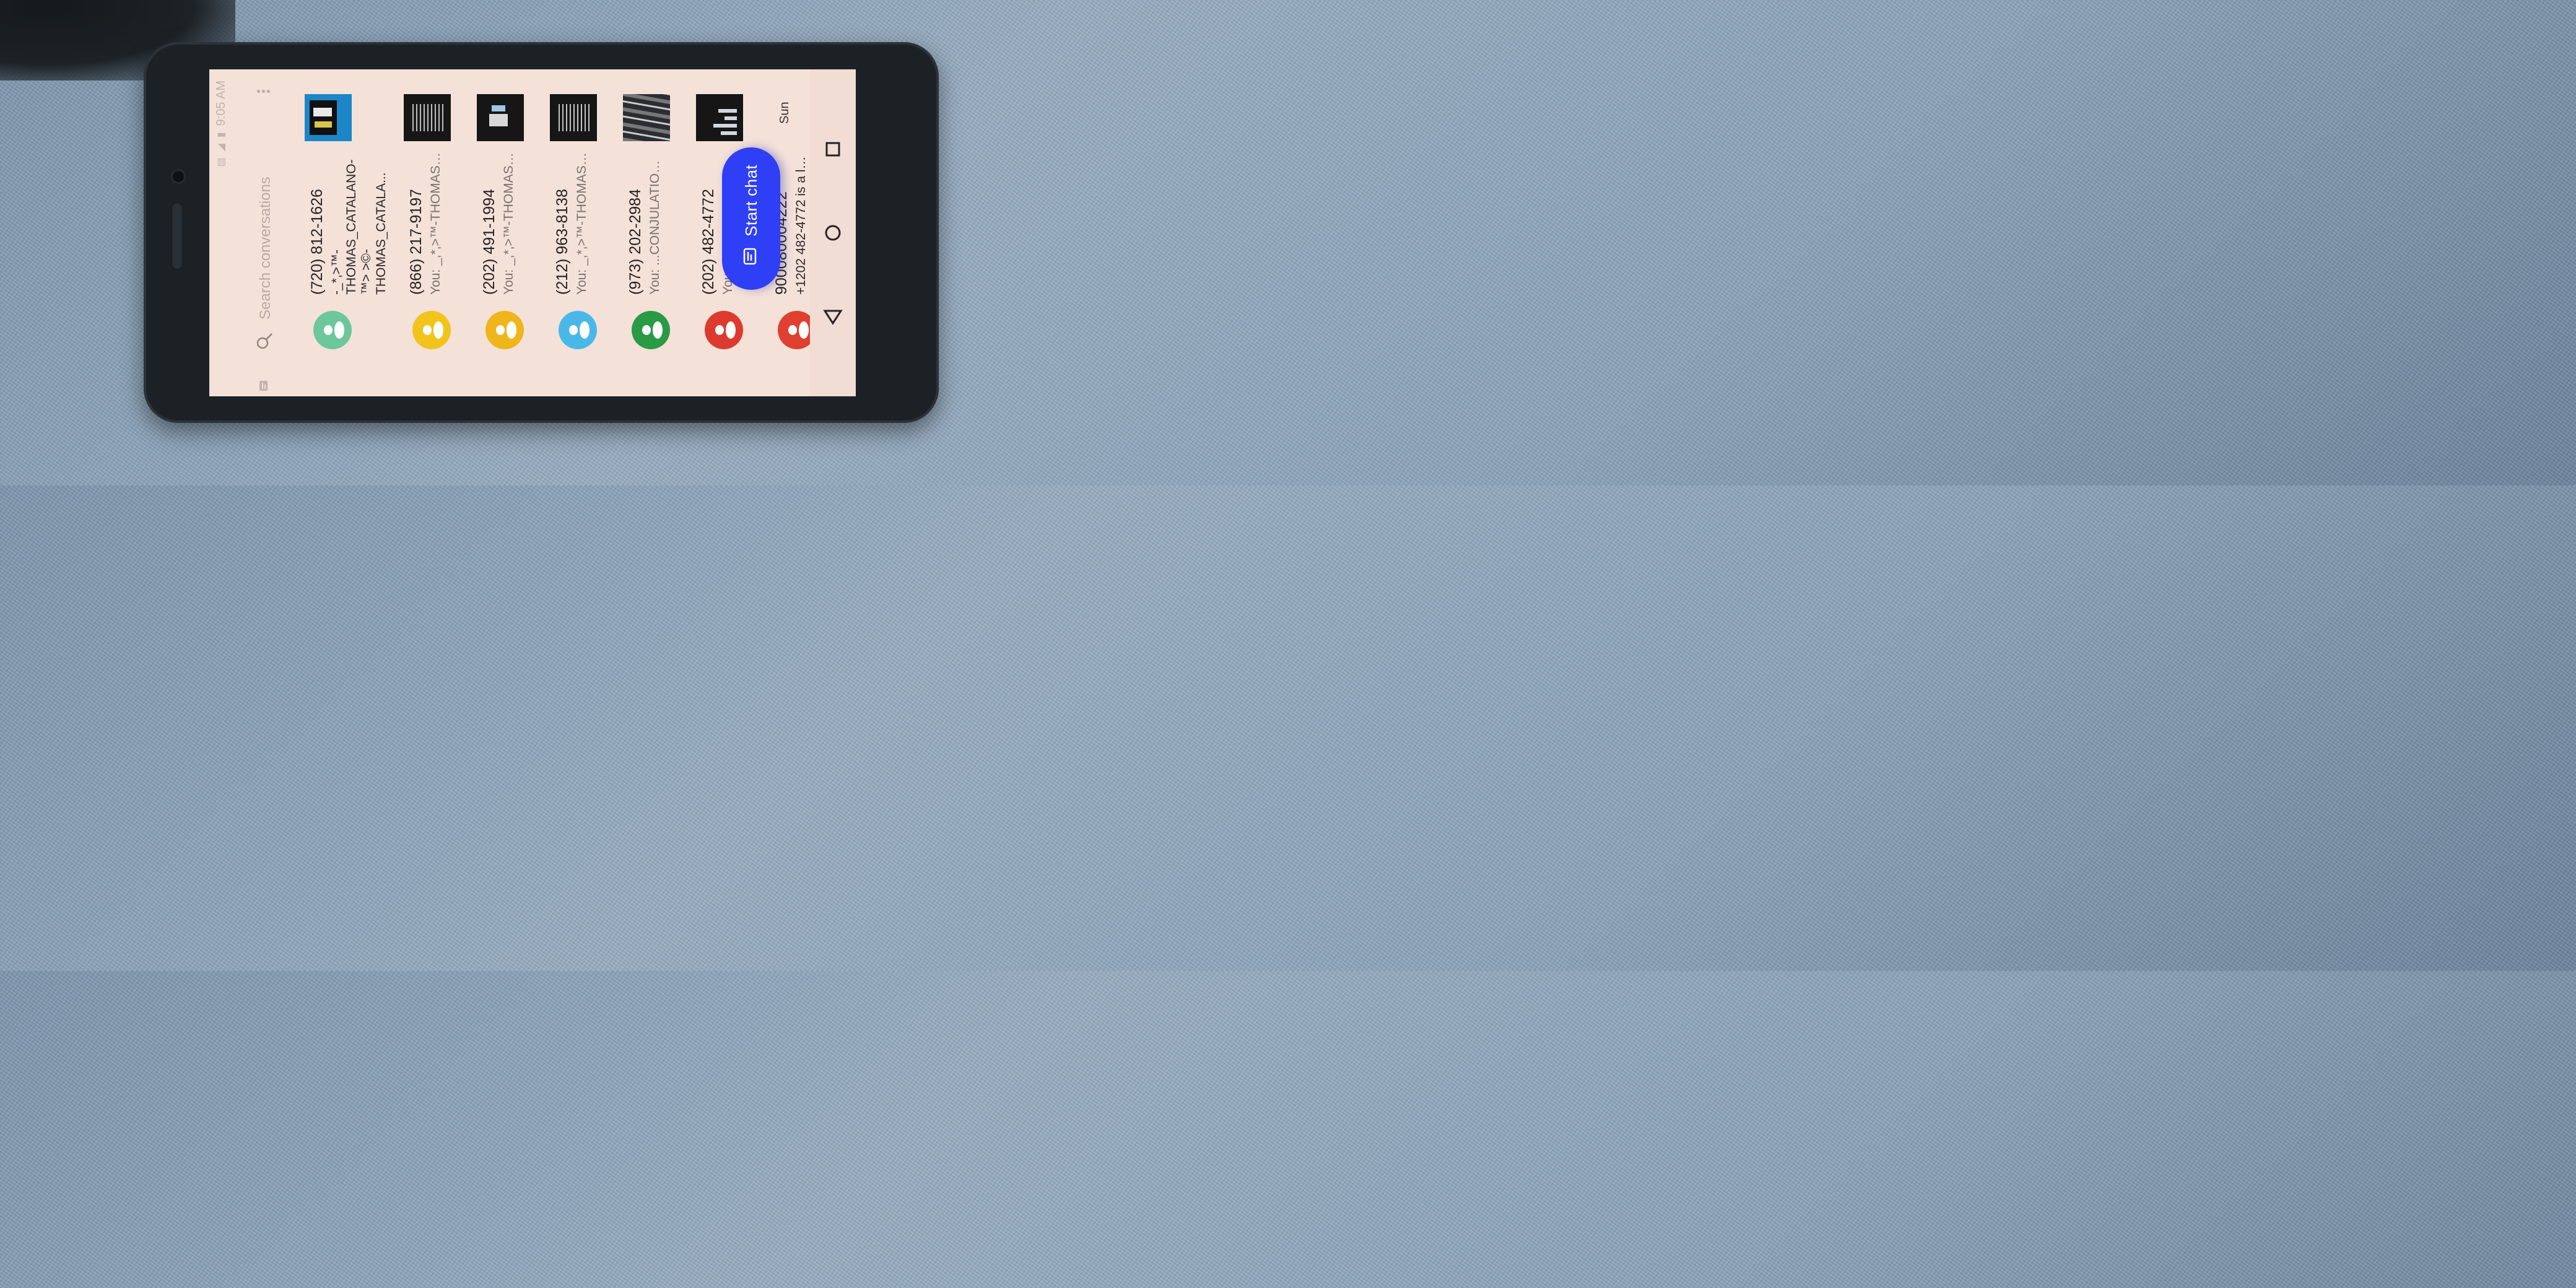 The image size is (2576, 1288). I want to click on conversation-name: (720) 812-1626, so click(317, 242).